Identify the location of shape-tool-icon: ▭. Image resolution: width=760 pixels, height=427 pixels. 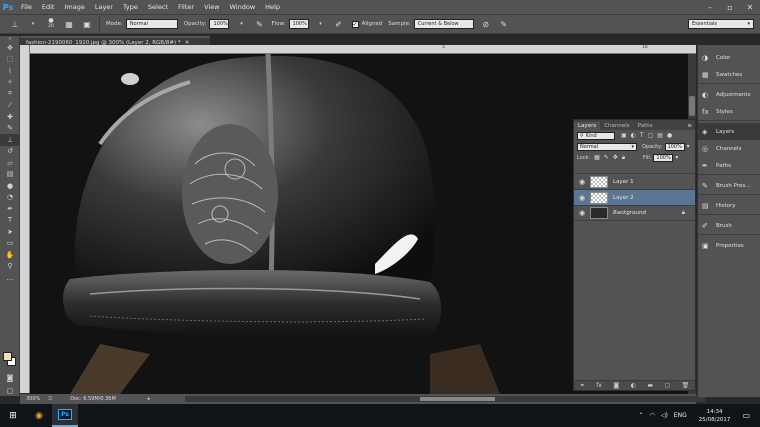
(10, 244).